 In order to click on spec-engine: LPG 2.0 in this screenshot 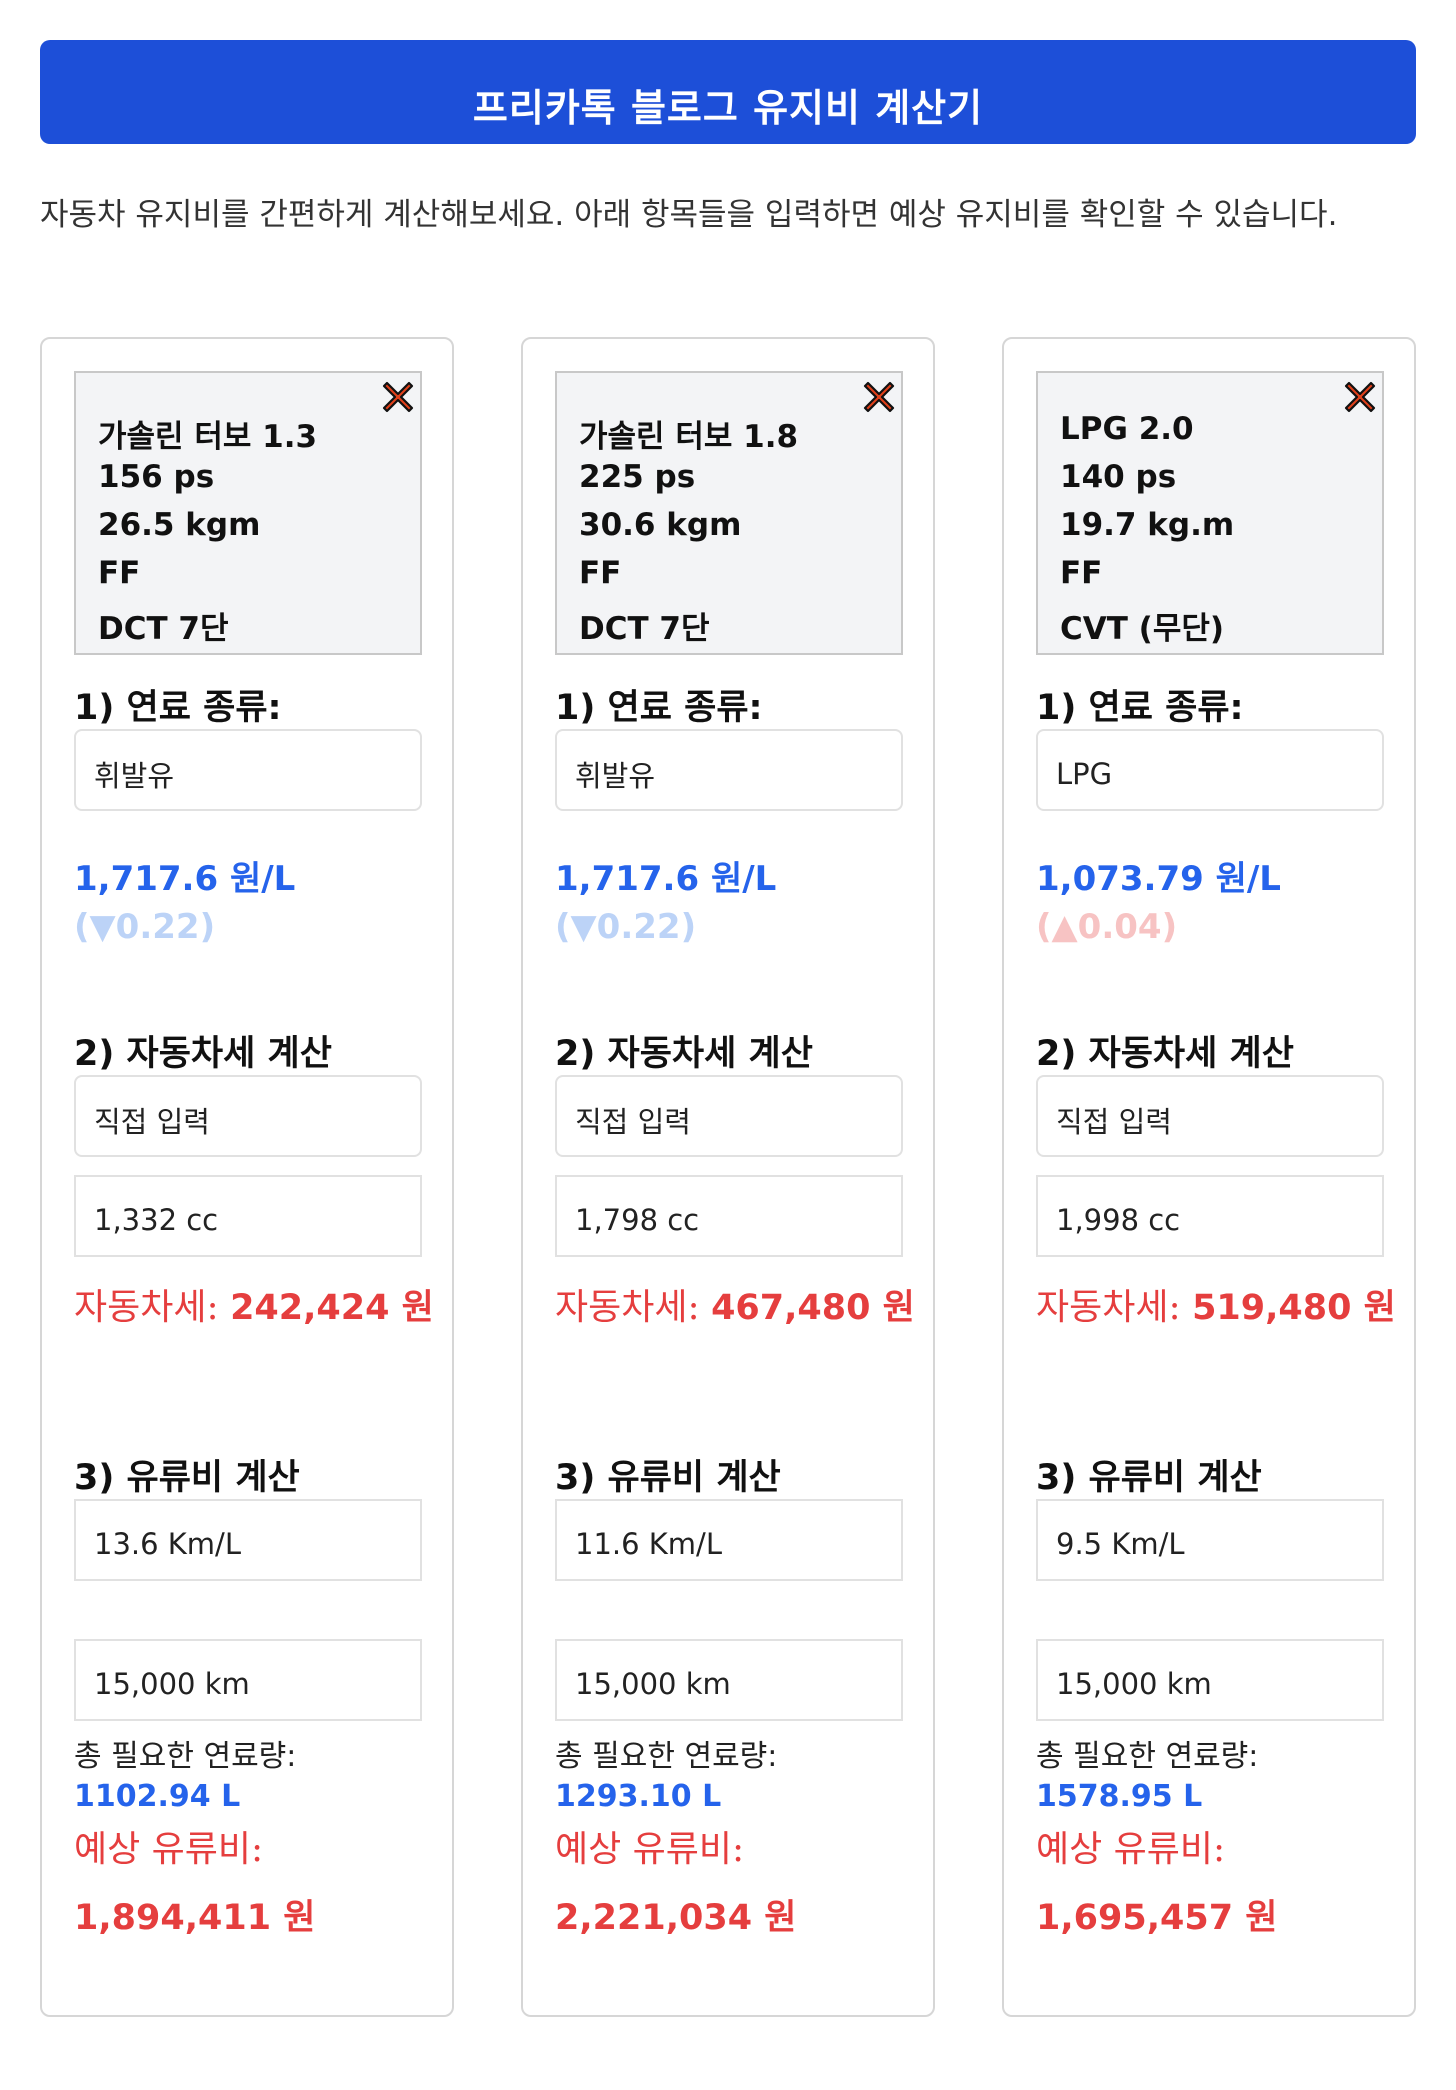, I will do `click(1127, 429)`.